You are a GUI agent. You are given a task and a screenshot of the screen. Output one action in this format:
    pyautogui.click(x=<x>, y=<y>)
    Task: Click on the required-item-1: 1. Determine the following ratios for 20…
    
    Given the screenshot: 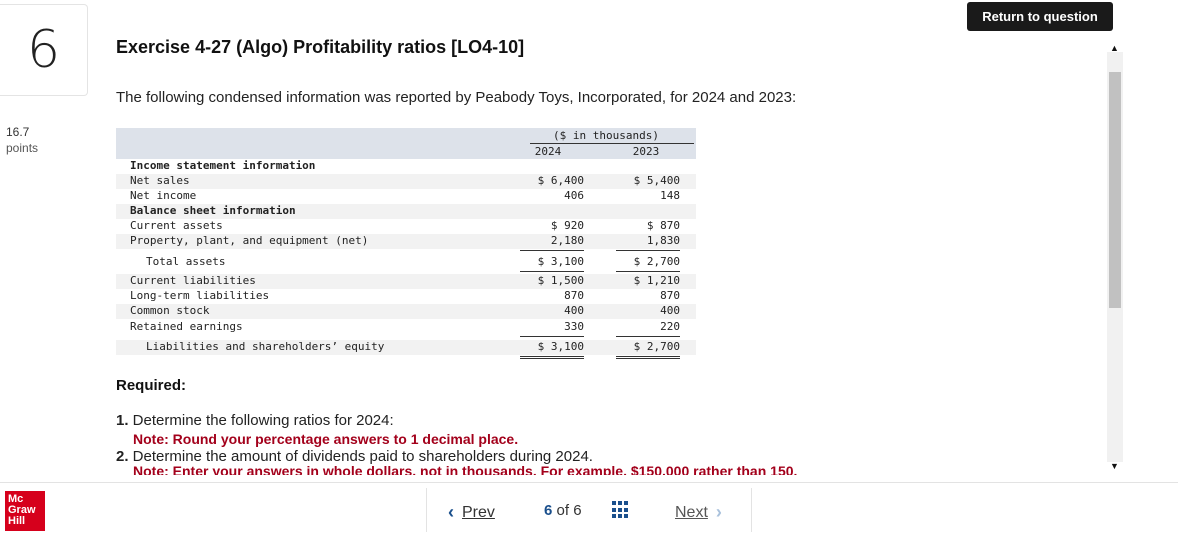 What is the action you would take?
    pyautogui.click(x=255, y=420)
    